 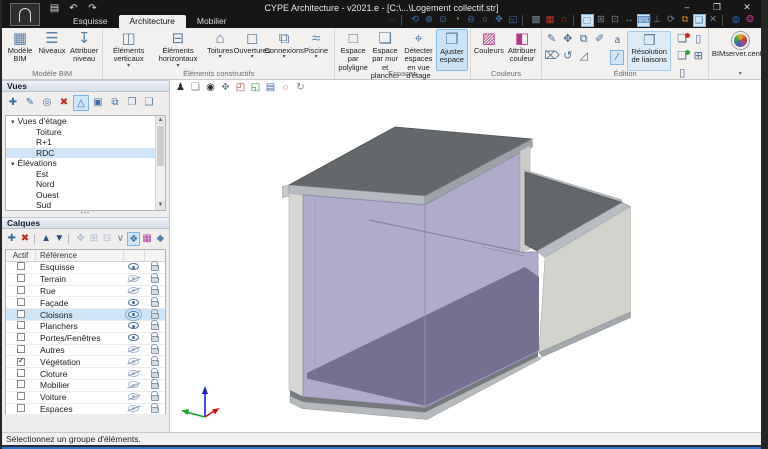 What do you see at coordinates (736, 45) in the screenshot?
I see `bimserver-center-button: BIMserver.center` at bounding box center [736, 45].